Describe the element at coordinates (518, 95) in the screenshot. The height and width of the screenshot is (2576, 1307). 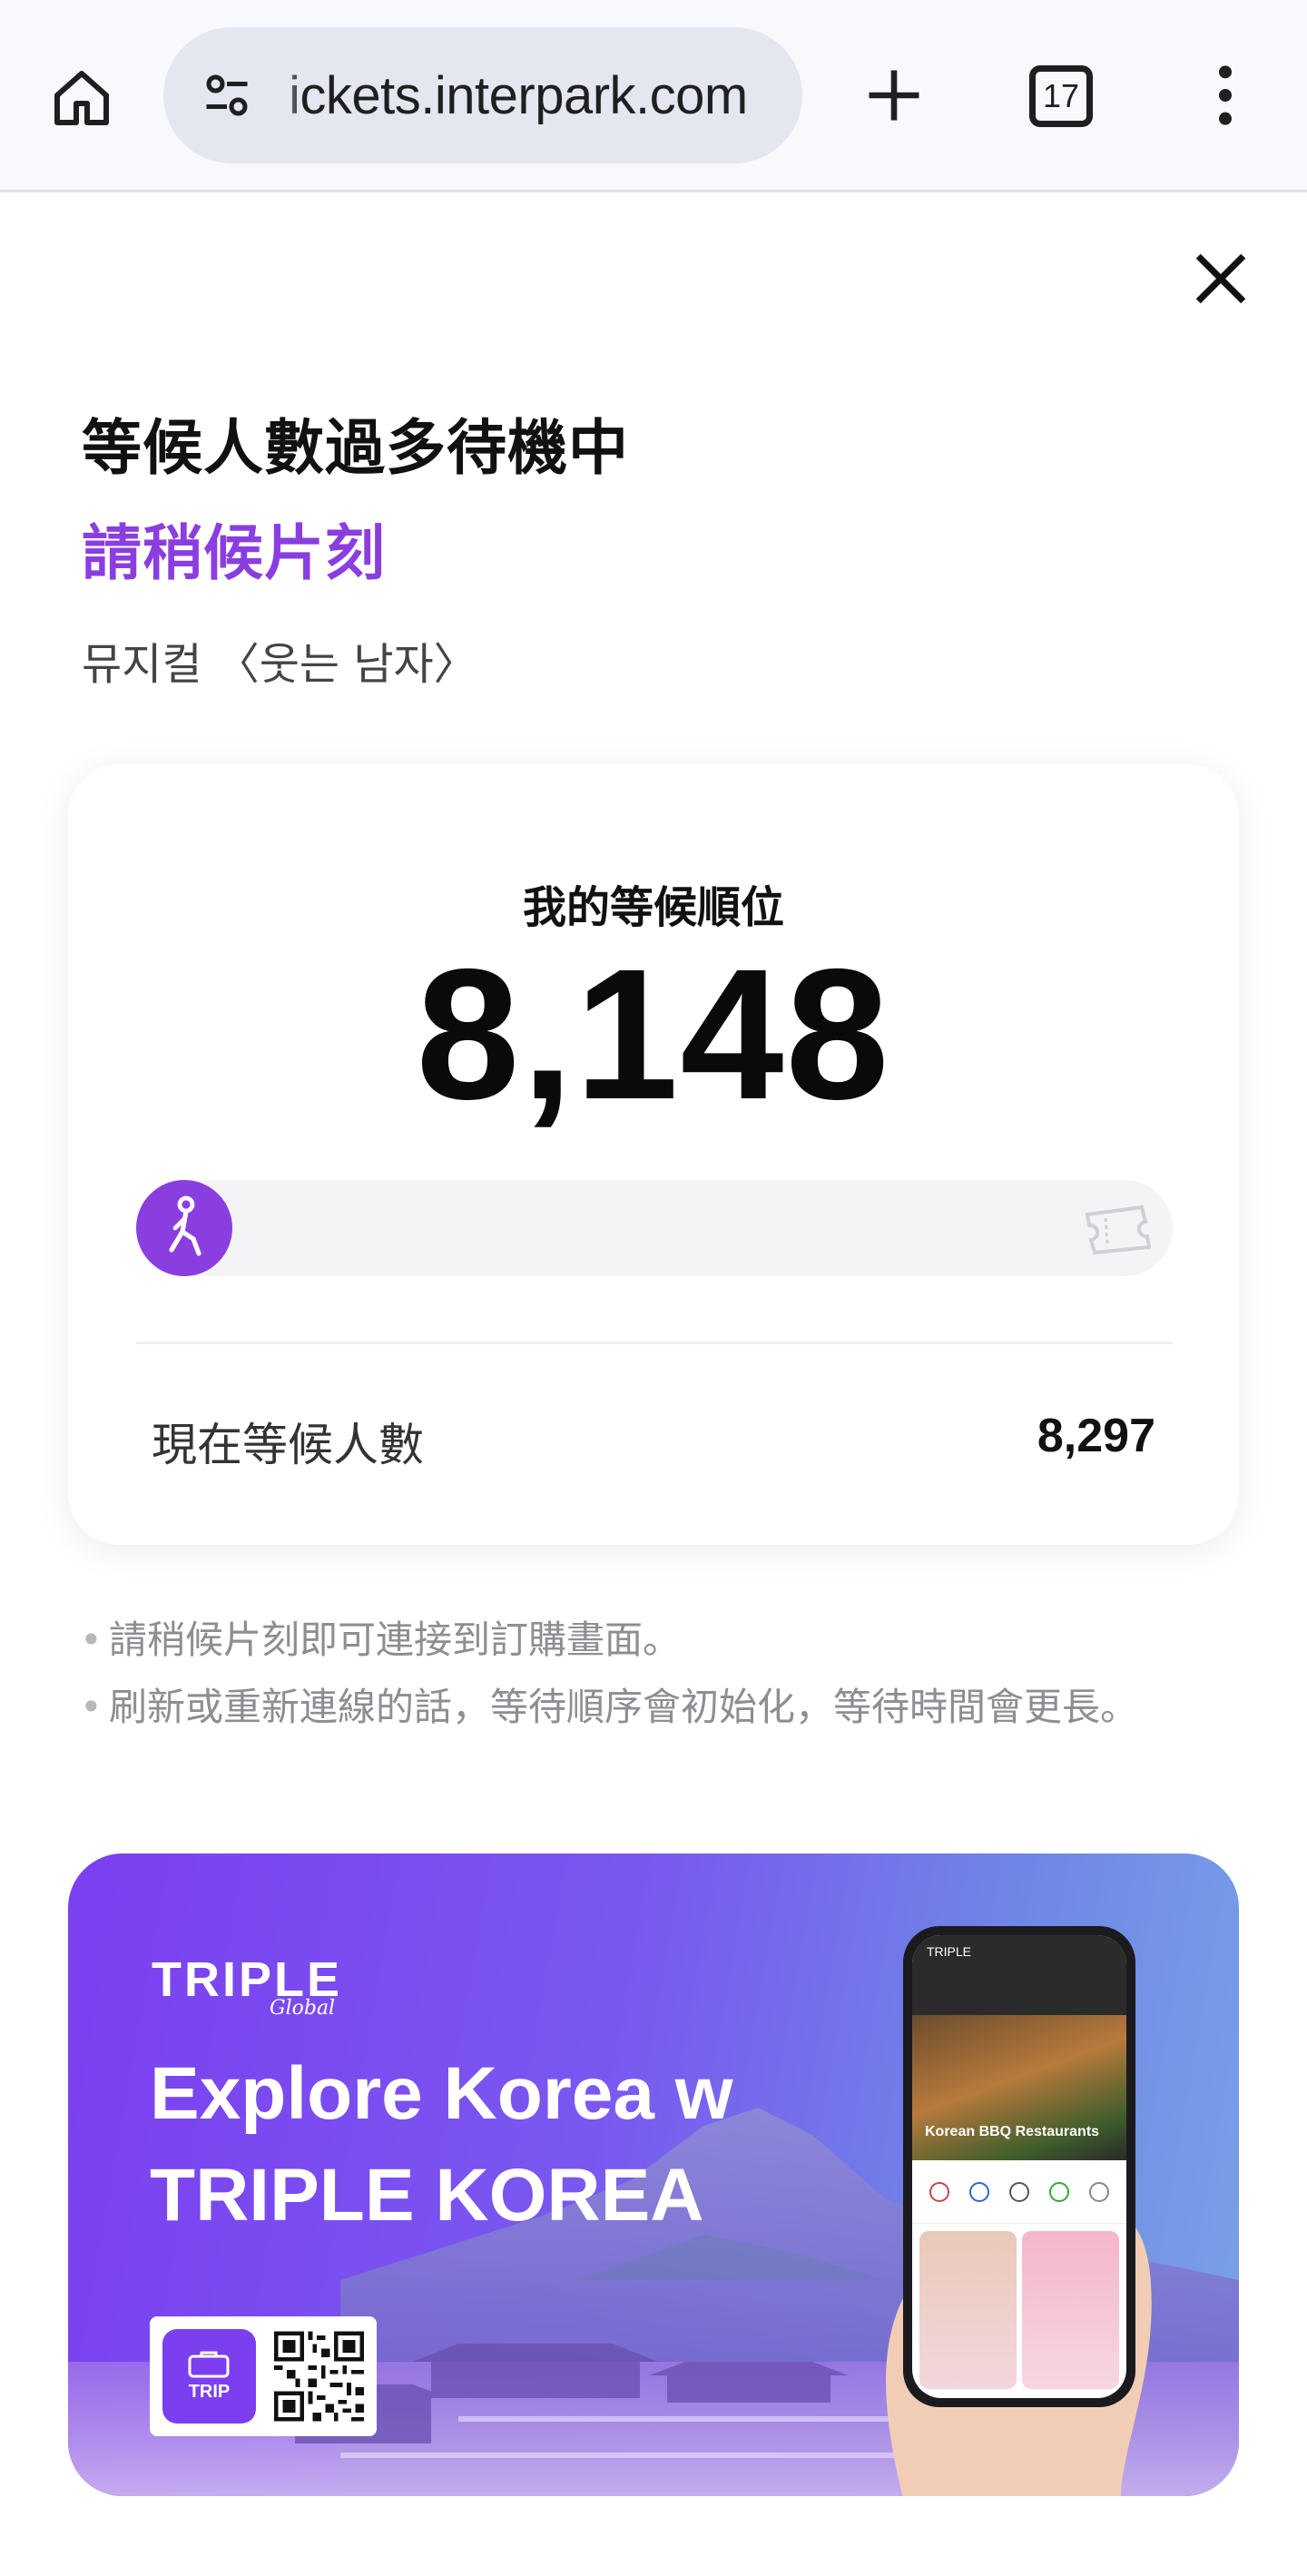
I see `url-text: ickets.interpark.com` at that location.